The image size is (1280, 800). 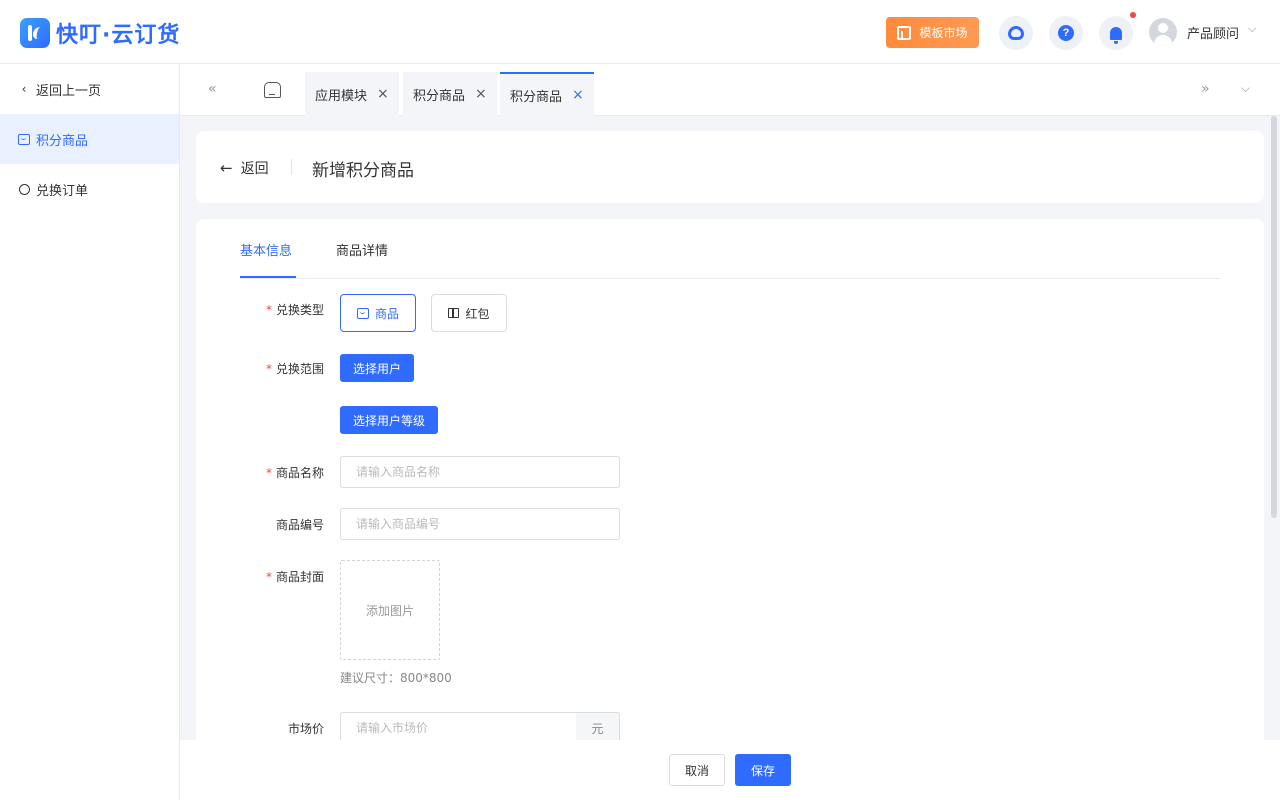 What do you see at coordinates (730, 770) in the screenshot?
I see `form-footer: 取消 保存` at bounding box center [730, 770].